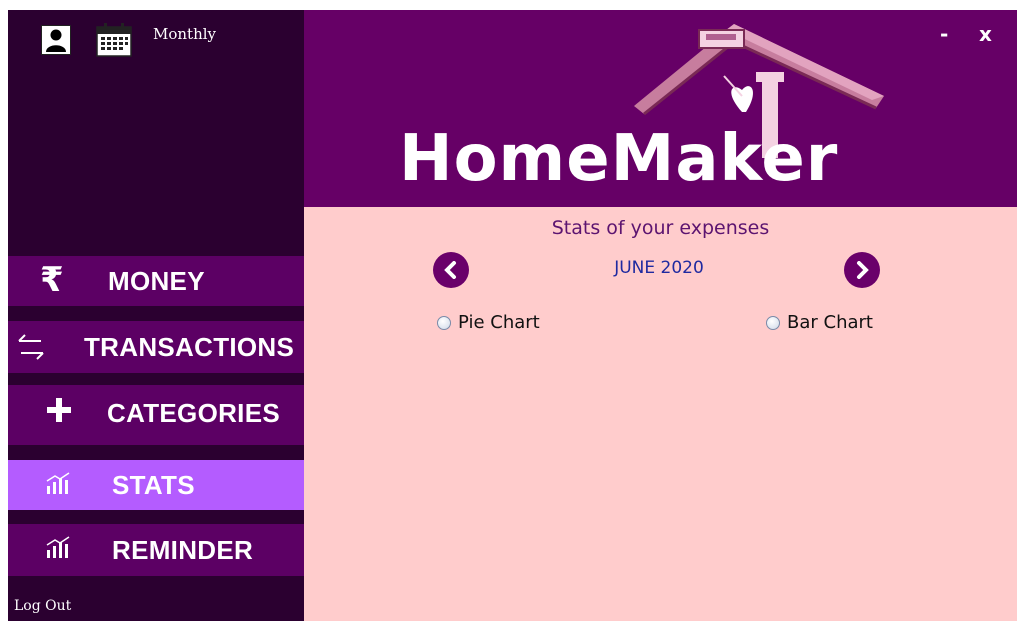 This screenshot has height=621, width=1017. I want to click on logout-link: Log Out, so click(42, 606).